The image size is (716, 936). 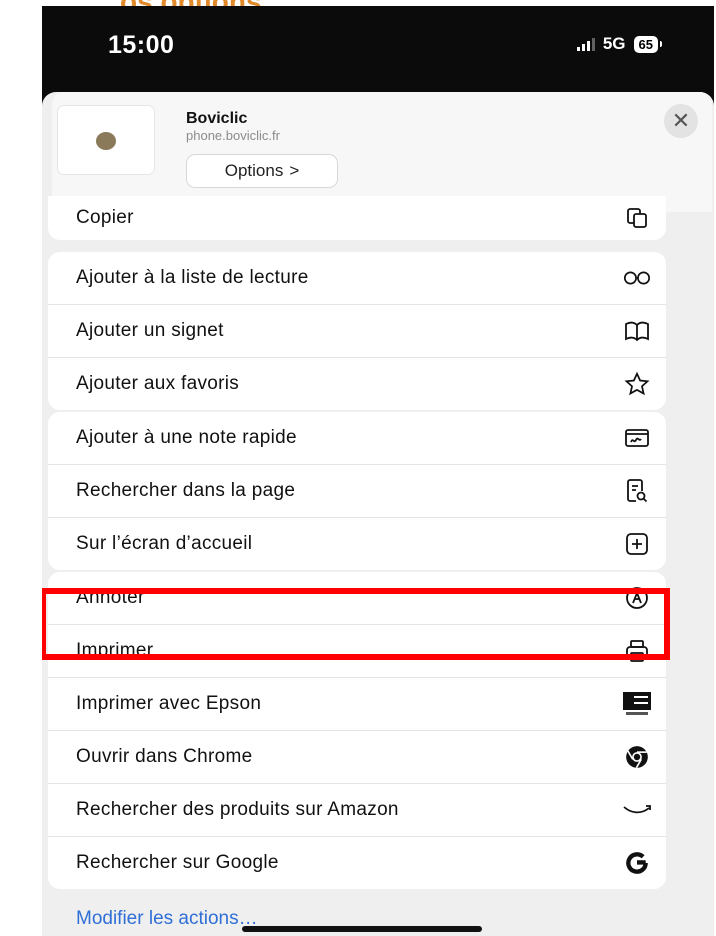 I want to click on action-label: Ajouter à la liste de lecture, so click(x=192, y=277).